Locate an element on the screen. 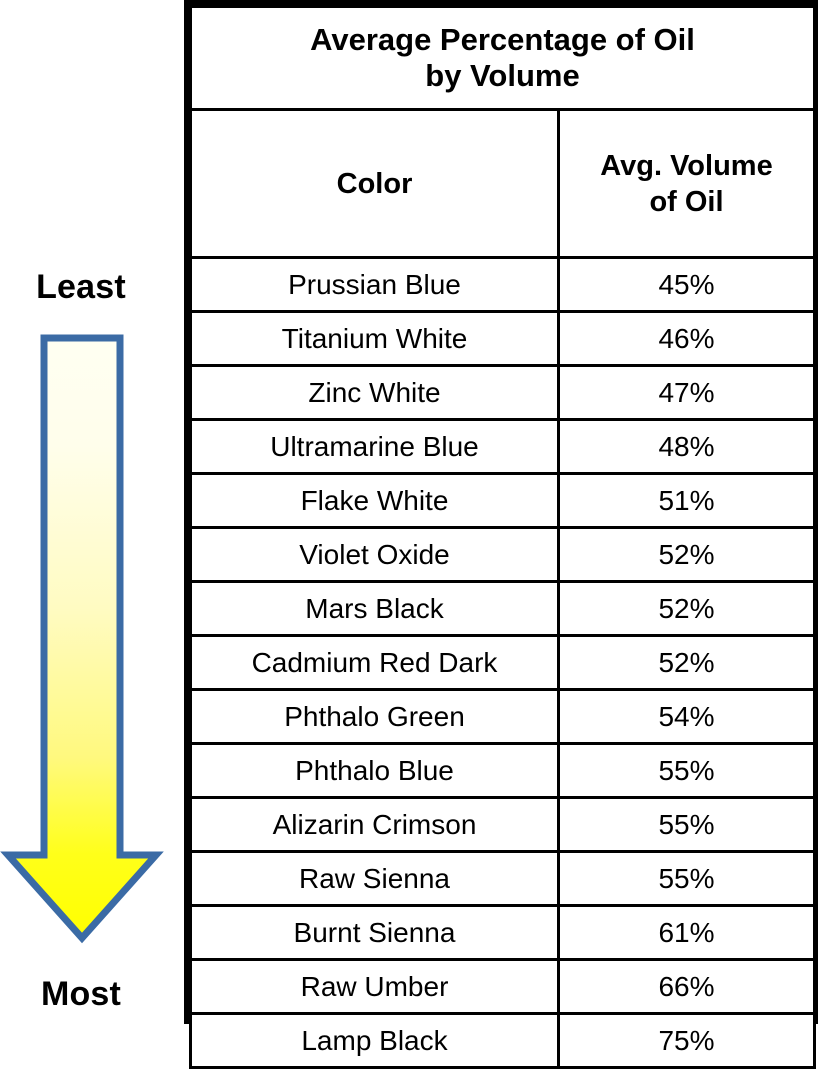 Image resolution: width=821 pixels, height=1069 pixels. cell-oil-volume: 45% is located at coordinates (686, 284).